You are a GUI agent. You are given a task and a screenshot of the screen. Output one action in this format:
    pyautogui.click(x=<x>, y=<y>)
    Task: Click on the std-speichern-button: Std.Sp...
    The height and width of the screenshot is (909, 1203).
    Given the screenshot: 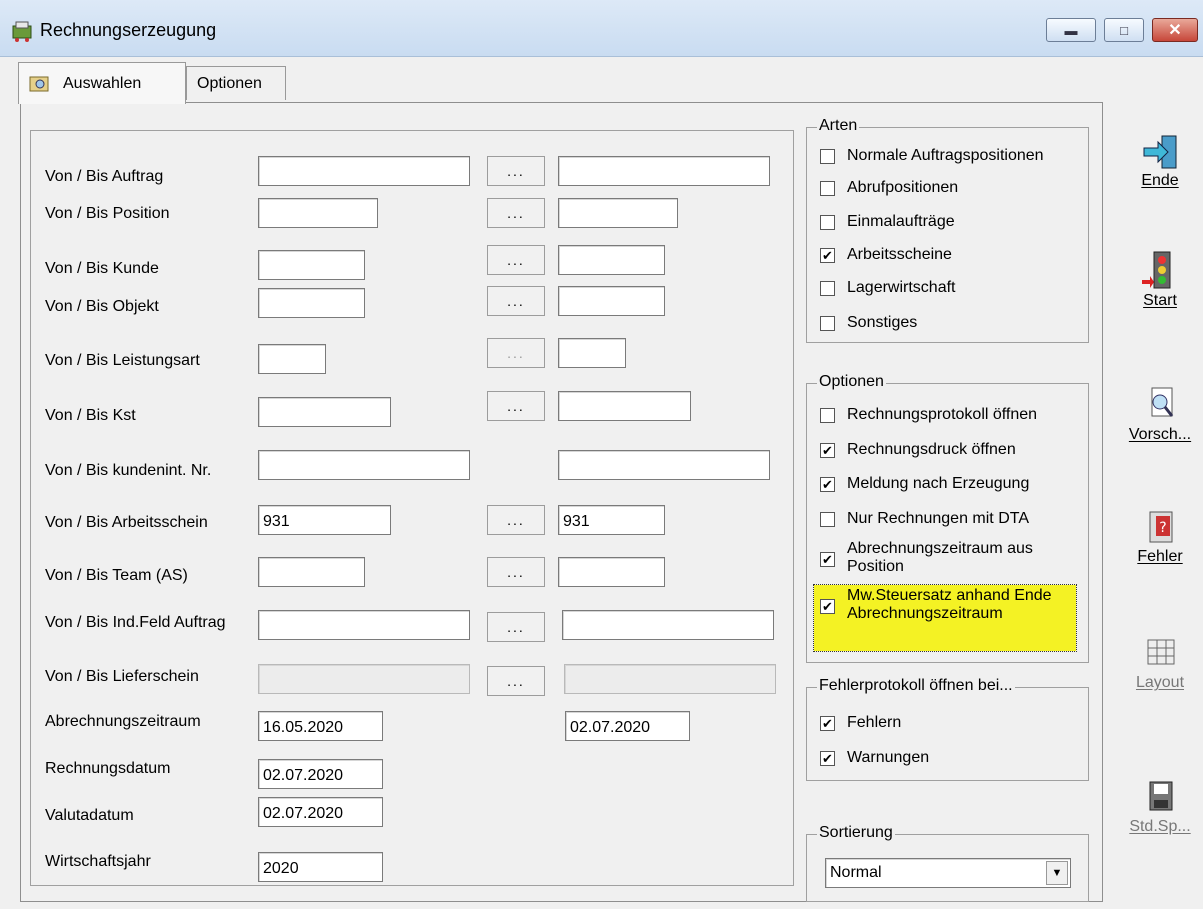 What is the action you would take?
    pyautogui.click(x=1160, y=807)
    